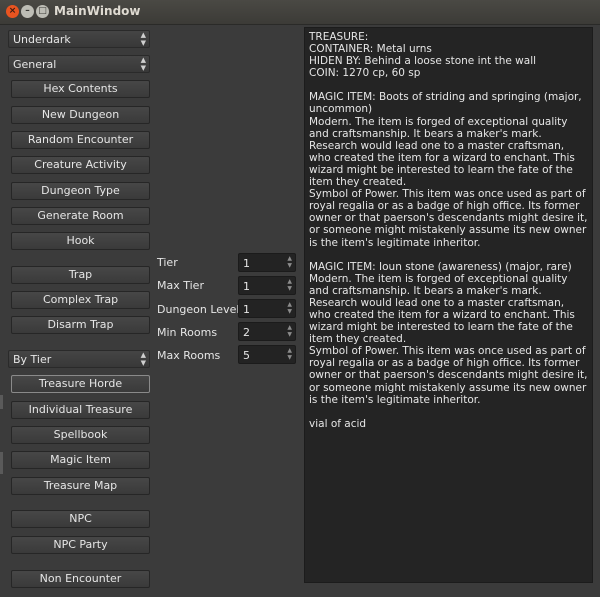  I want to click on output-line: CONTAINER: Metal urns, so click(370, 49).